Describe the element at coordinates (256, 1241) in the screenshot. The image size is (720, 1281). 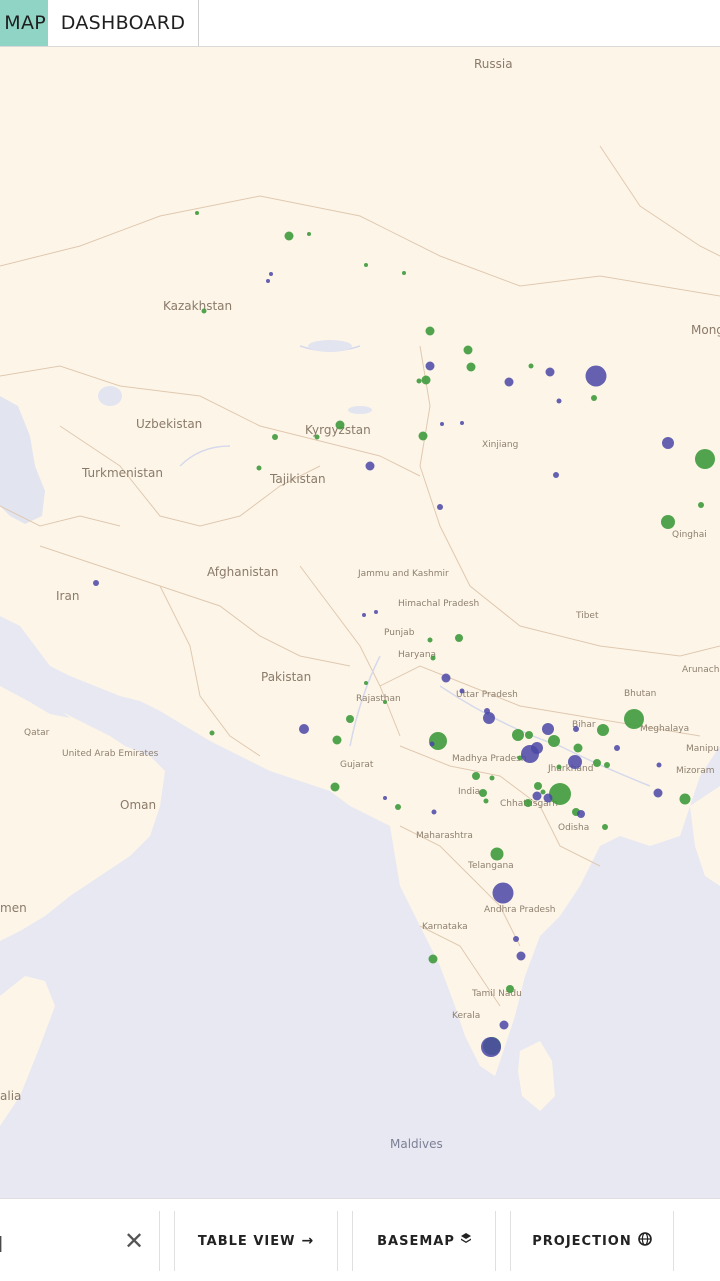
I see `table-view-button: TABLE VIEW →` at that location.